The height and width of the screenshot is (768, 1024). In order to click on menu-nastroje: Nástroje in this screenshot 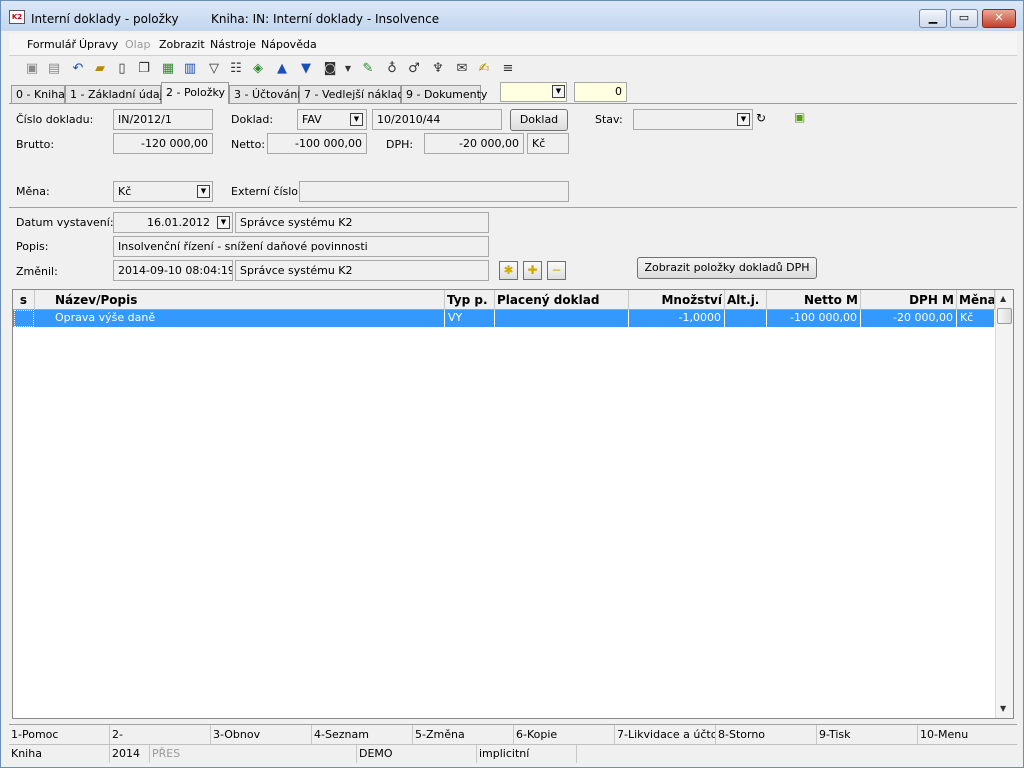, I will do `click(233, 44)`.